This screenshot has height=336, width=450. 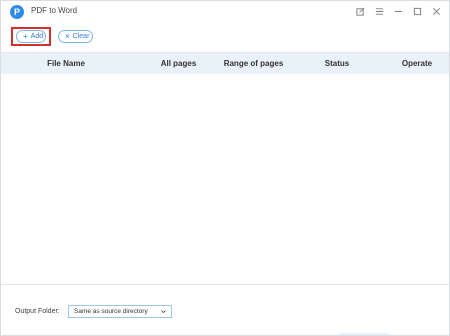 I want to click on output-folder-label: Output Folder:, so click(x=37, y=311).